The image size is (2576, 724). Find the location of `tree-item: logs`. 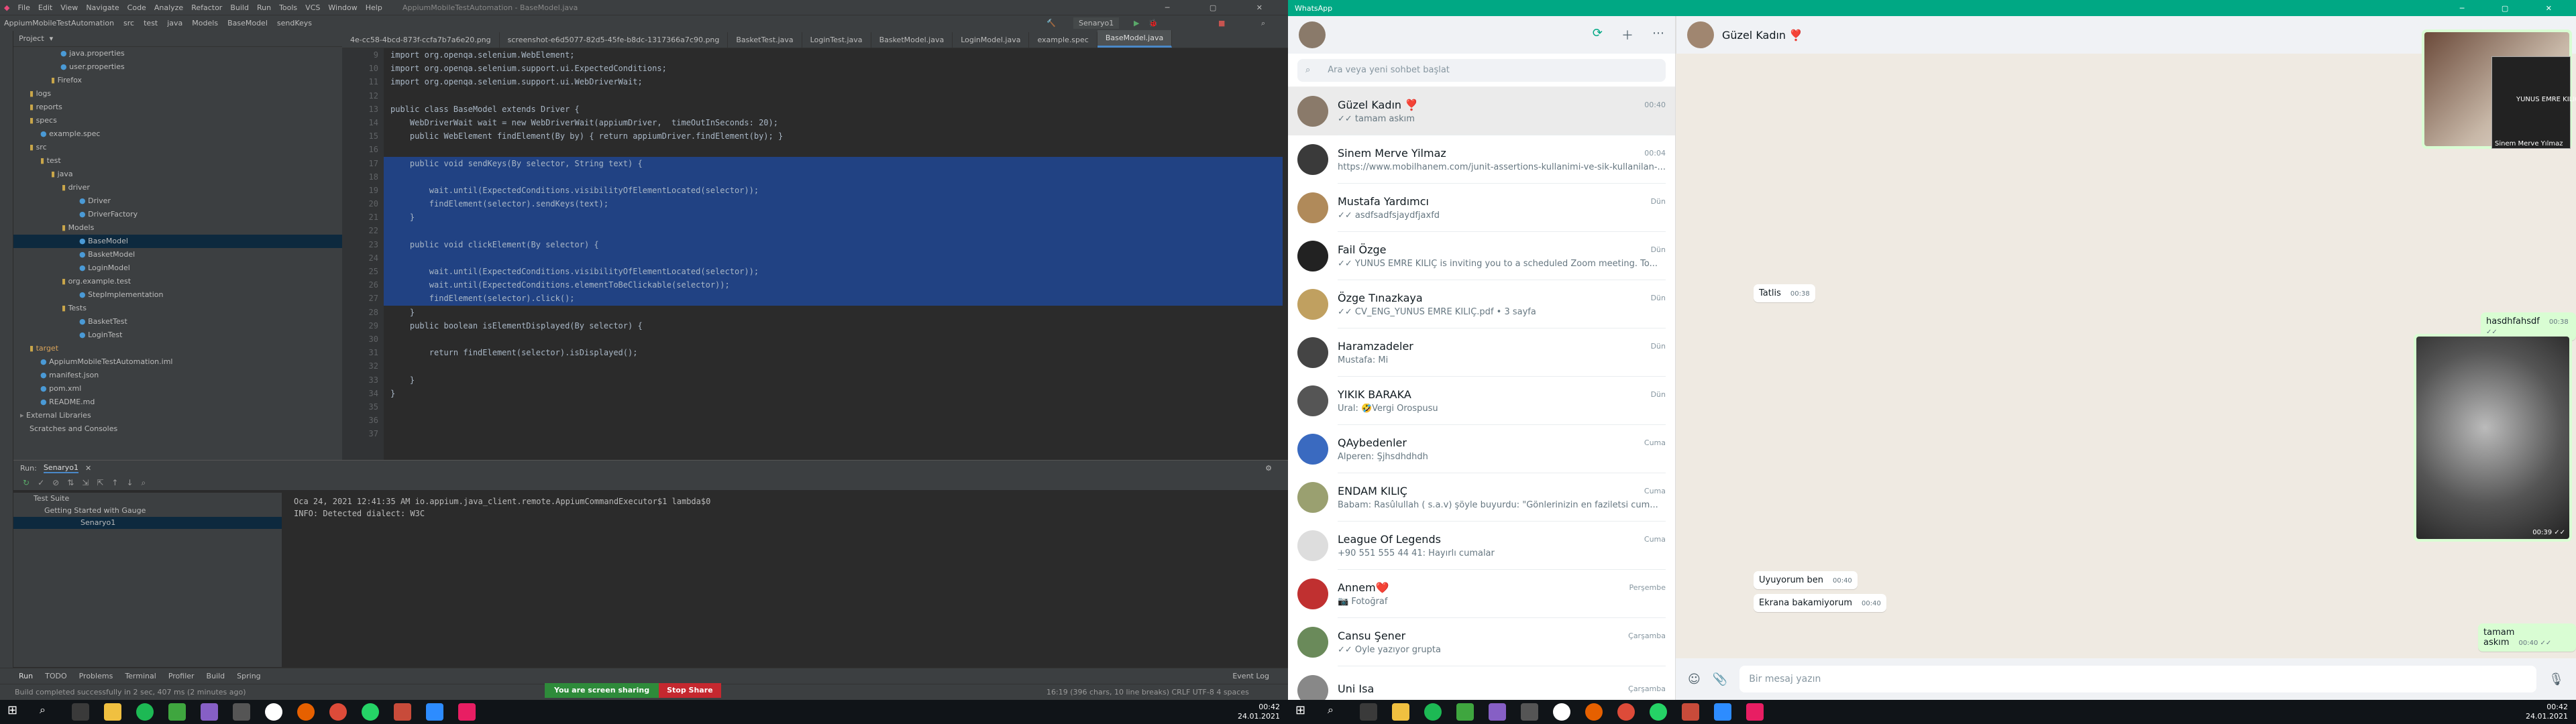

tree-item: logs is located at coordinates (177, 94).